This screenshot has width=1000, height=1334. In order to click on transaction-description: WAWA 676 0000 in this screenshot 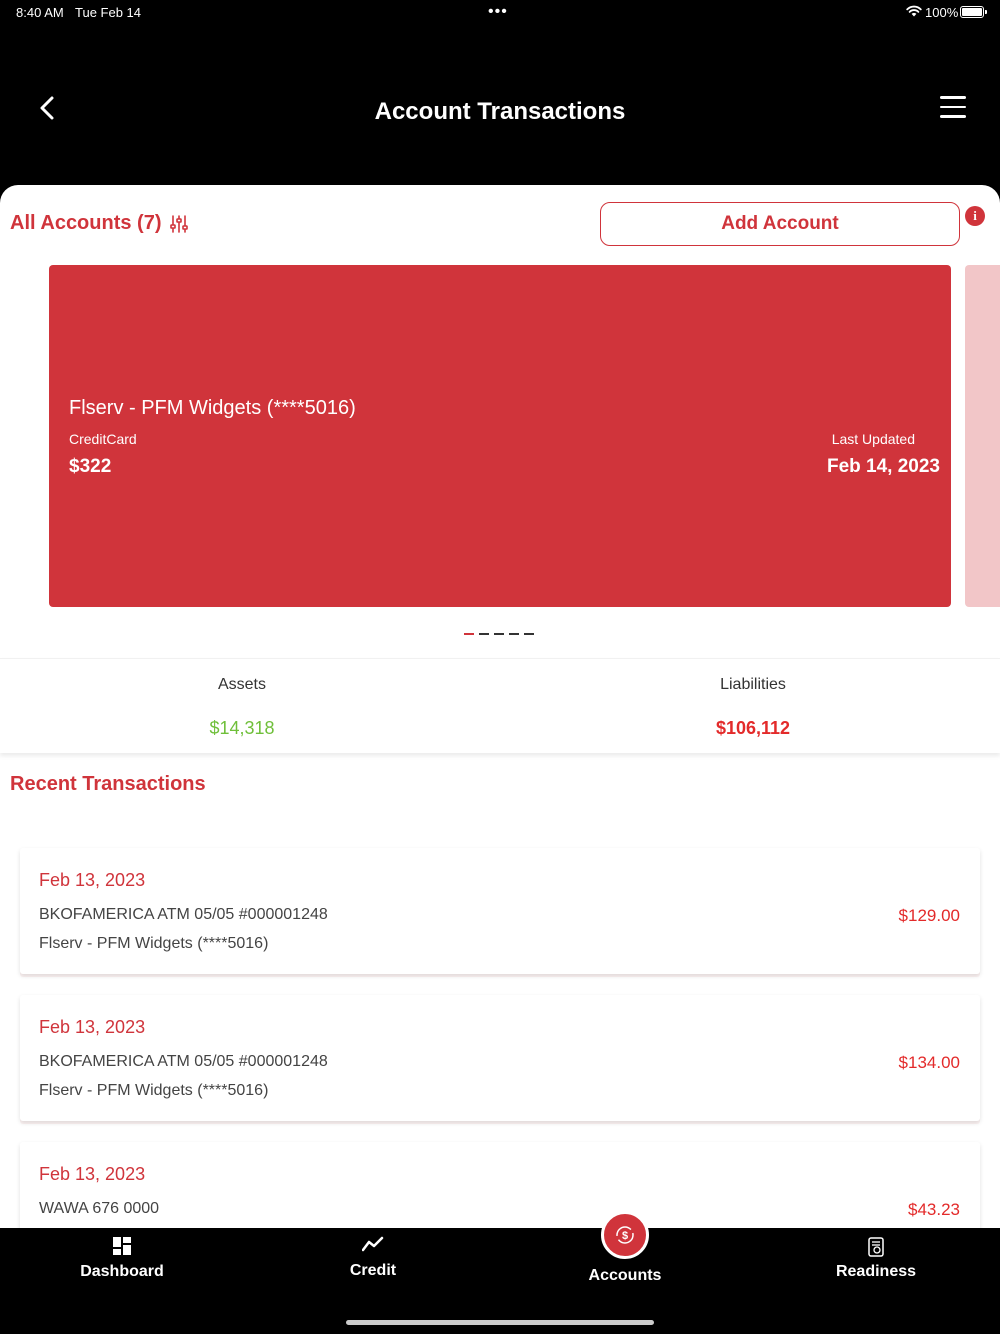, I will do `click(99, 1208)`.